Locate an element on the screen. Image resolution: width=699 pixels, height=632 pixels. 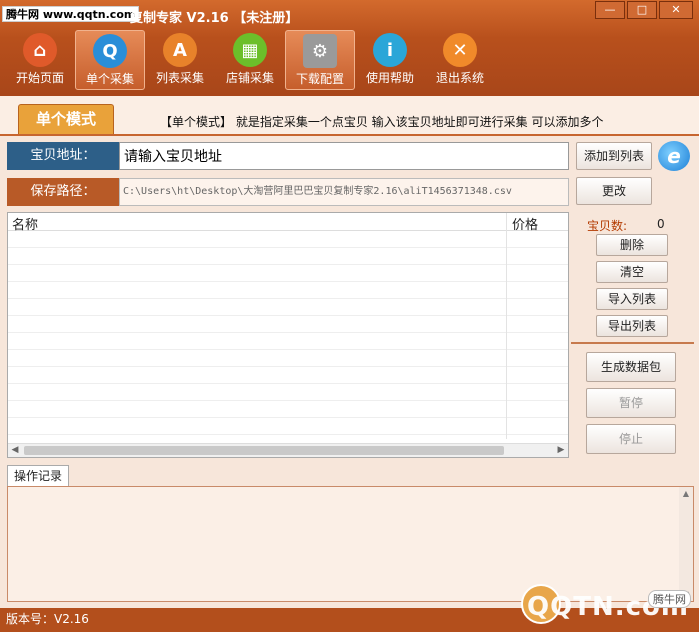
window-controls: — □ ✕ is located at coordinates (644, 10).